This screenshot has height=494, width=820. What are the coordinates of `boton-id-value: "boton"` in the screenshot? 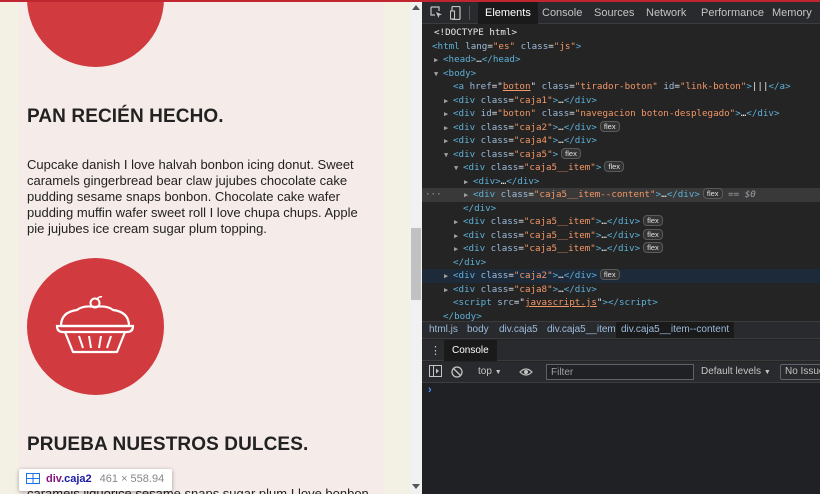 It's located at (517, 113).